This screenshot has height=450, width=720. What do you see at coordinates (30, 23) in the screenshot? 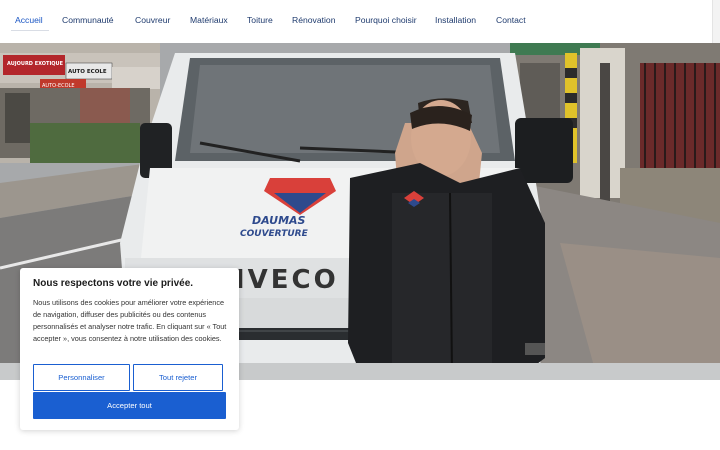
I see `nav-item-accueil: Accueil` at bounding box center [30, 23].